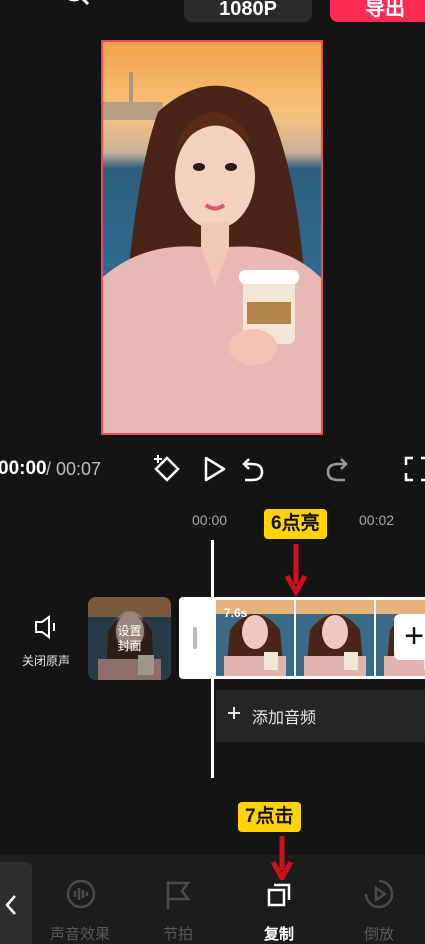  I want to click on add-clip-button: +, so click(409, 637).